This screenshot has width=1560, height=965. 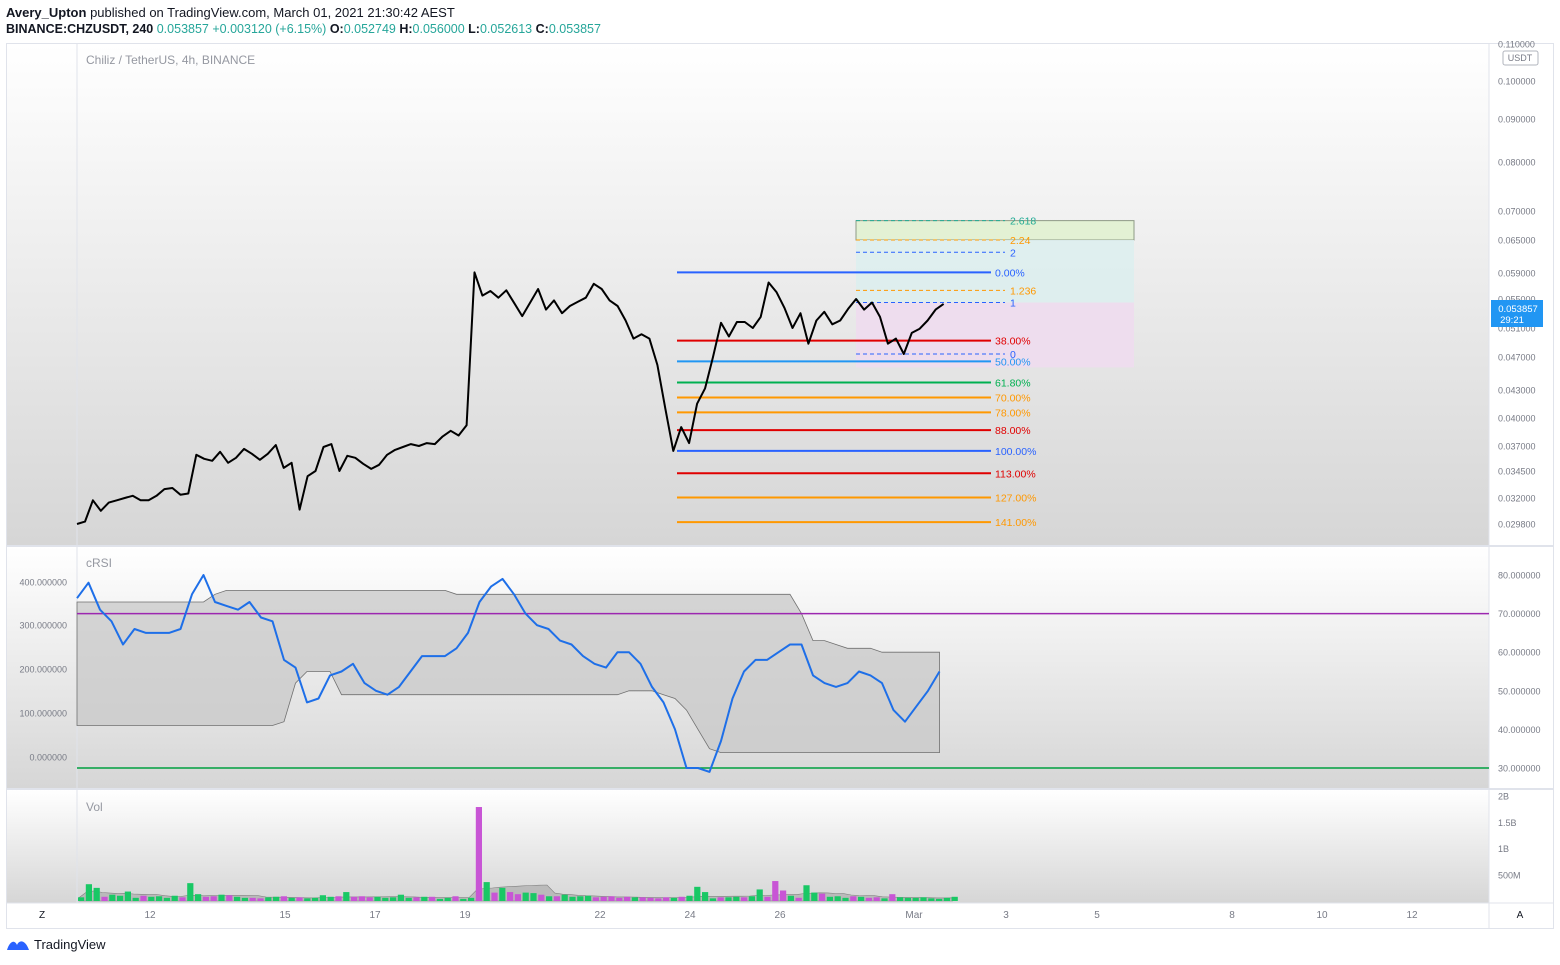 What do you see at coordinates (56, 944) in the screenshot?
I see `footer-brand: TradingView` at bounding box center [56, 944].